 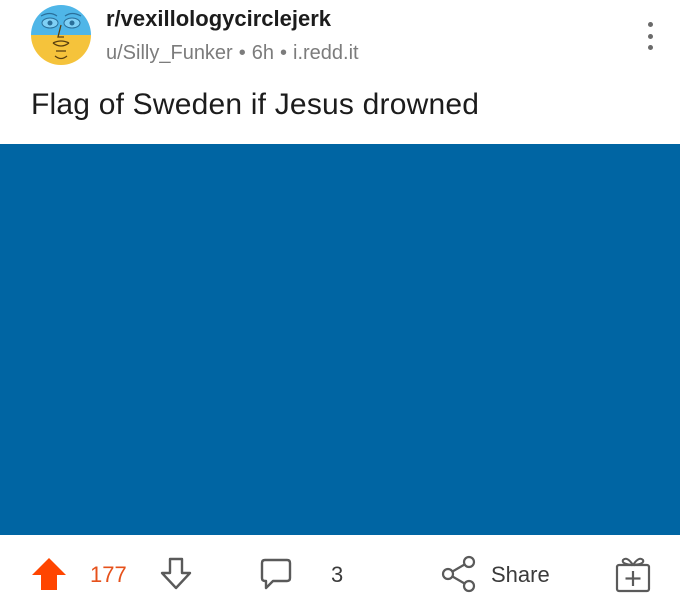 I want to click on avatar-icon, so click(x=61, y=35).